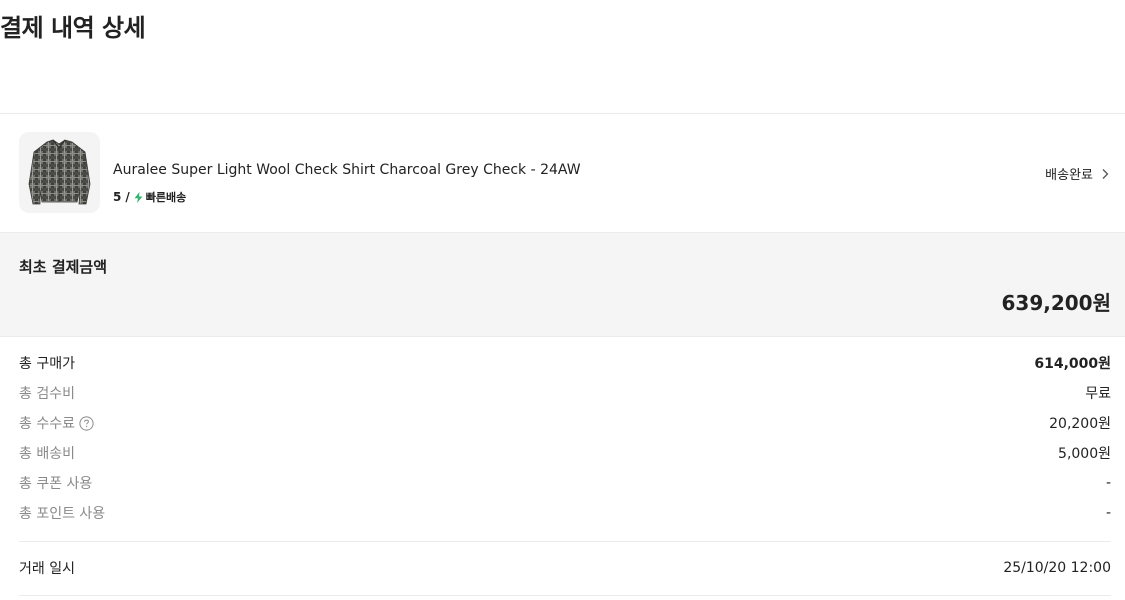 The height and width of the screenshot is (600, 1125). Describe the element at coordinates (1080, 424) in the screenshot. I see `fee-value: 20,200원` at that location.